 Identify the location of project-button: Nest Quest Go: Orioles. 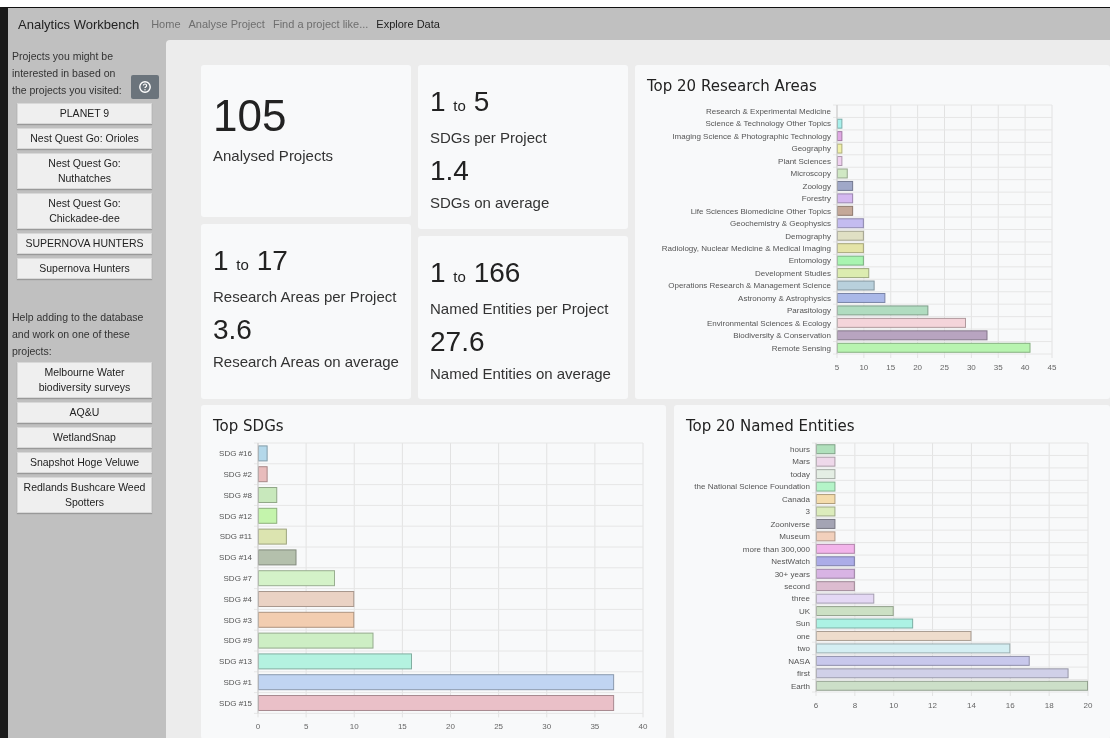
(84, 138).